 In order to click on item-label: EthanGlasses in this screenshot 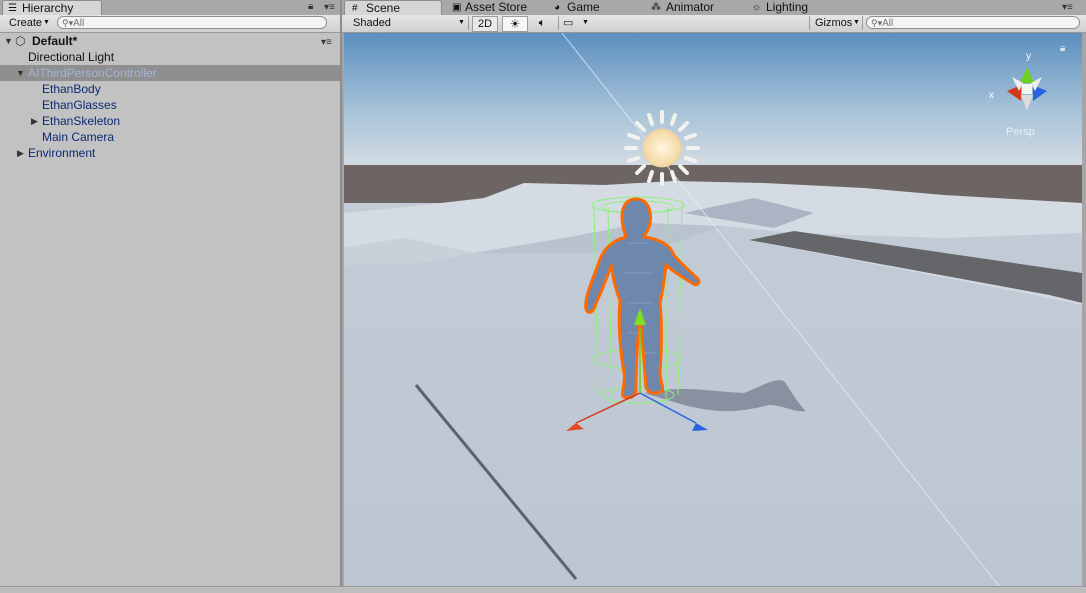, I will do `click(79, 105)`.